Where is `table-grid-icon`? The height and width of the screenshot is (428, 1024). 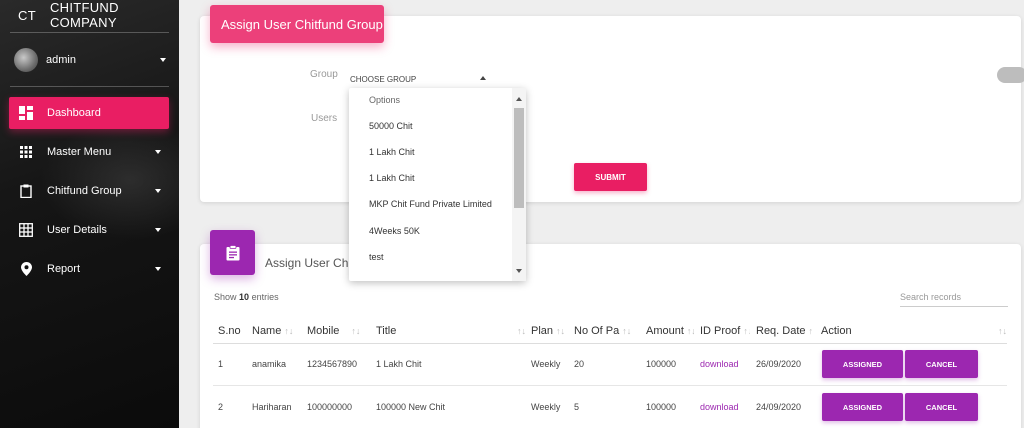 table-grid-icon is located at coordinates (26, 230).